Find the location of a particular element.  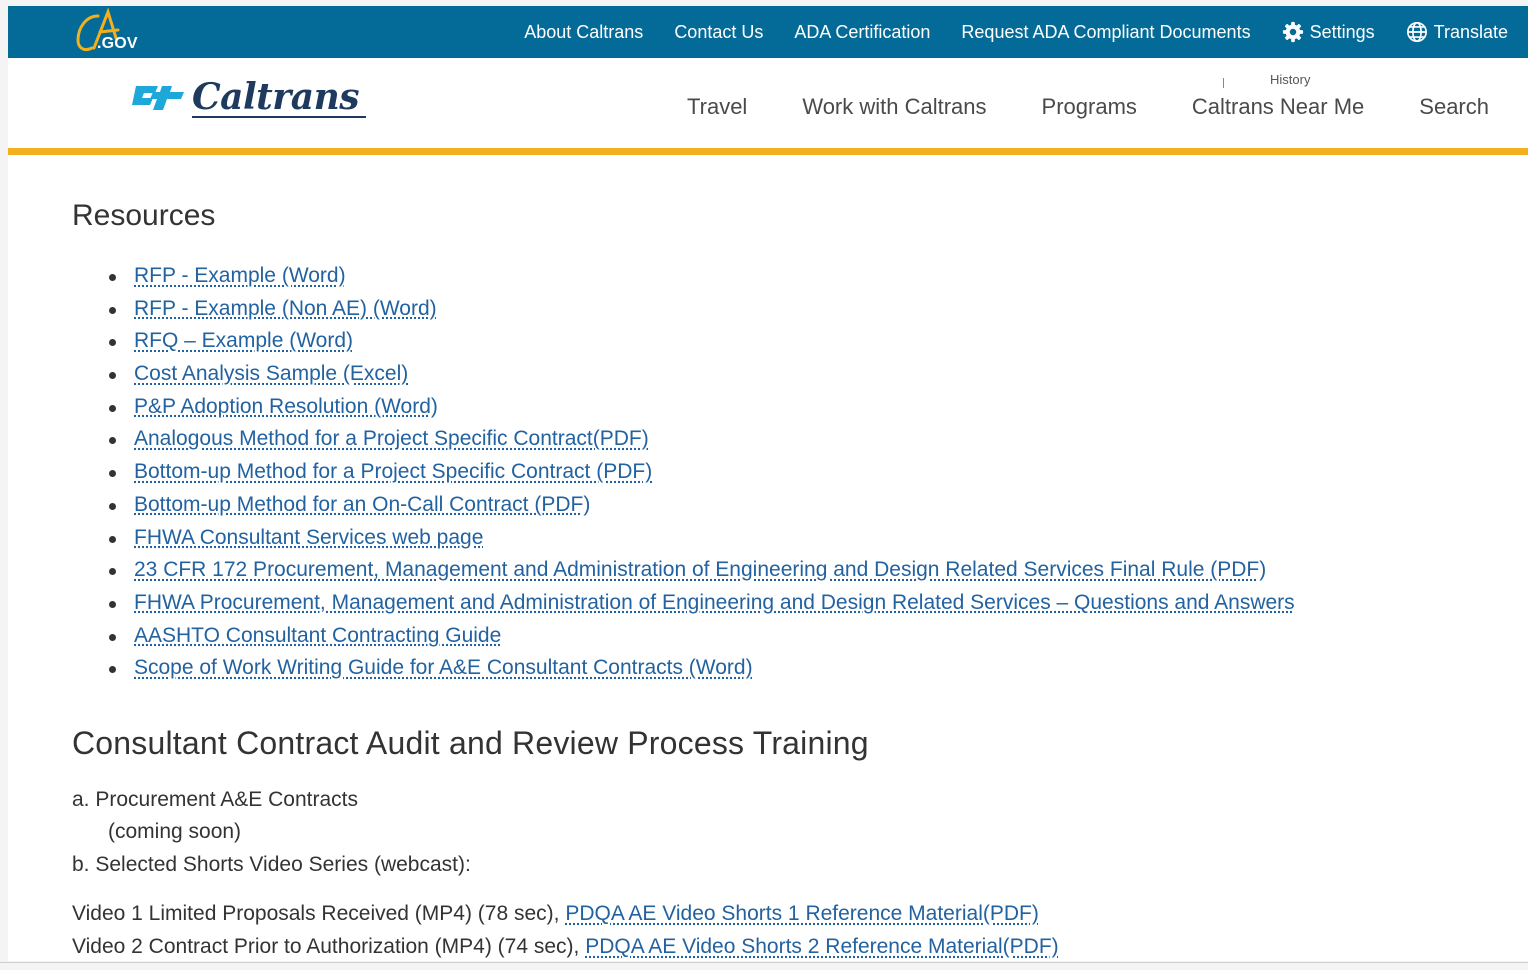

resource-link: RFP - Example (Word) is located at coordinates (240, 275).